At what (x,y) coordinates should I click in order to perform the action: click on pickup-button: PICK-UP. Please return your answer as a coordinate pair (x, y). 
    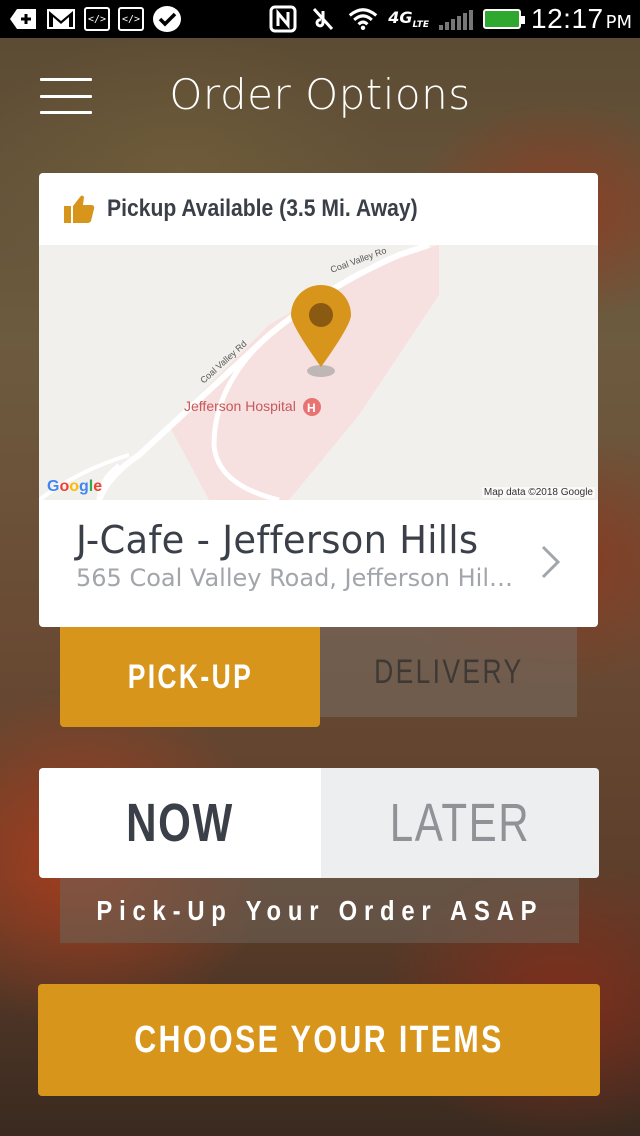
    Looking at the image, I should click on (190, 677).